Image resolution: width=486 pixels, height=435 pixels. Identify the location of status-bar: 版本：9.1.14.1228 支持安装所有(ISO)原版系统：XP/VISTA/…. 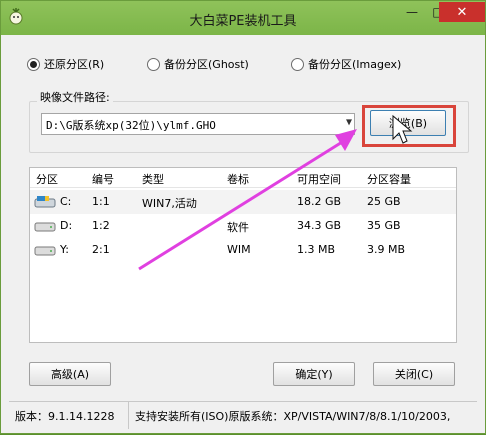
(243, 415).